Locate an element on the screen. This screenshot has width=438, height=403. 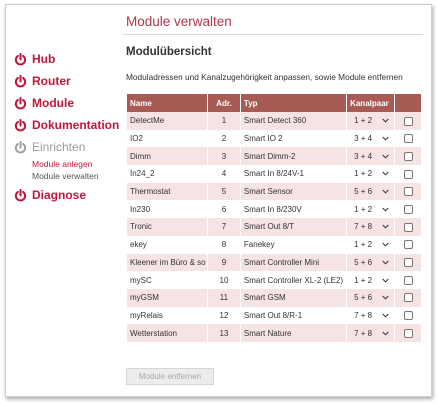
module-type-cell: Smart Out 8/R-1 is located at coordinates (293, 315).